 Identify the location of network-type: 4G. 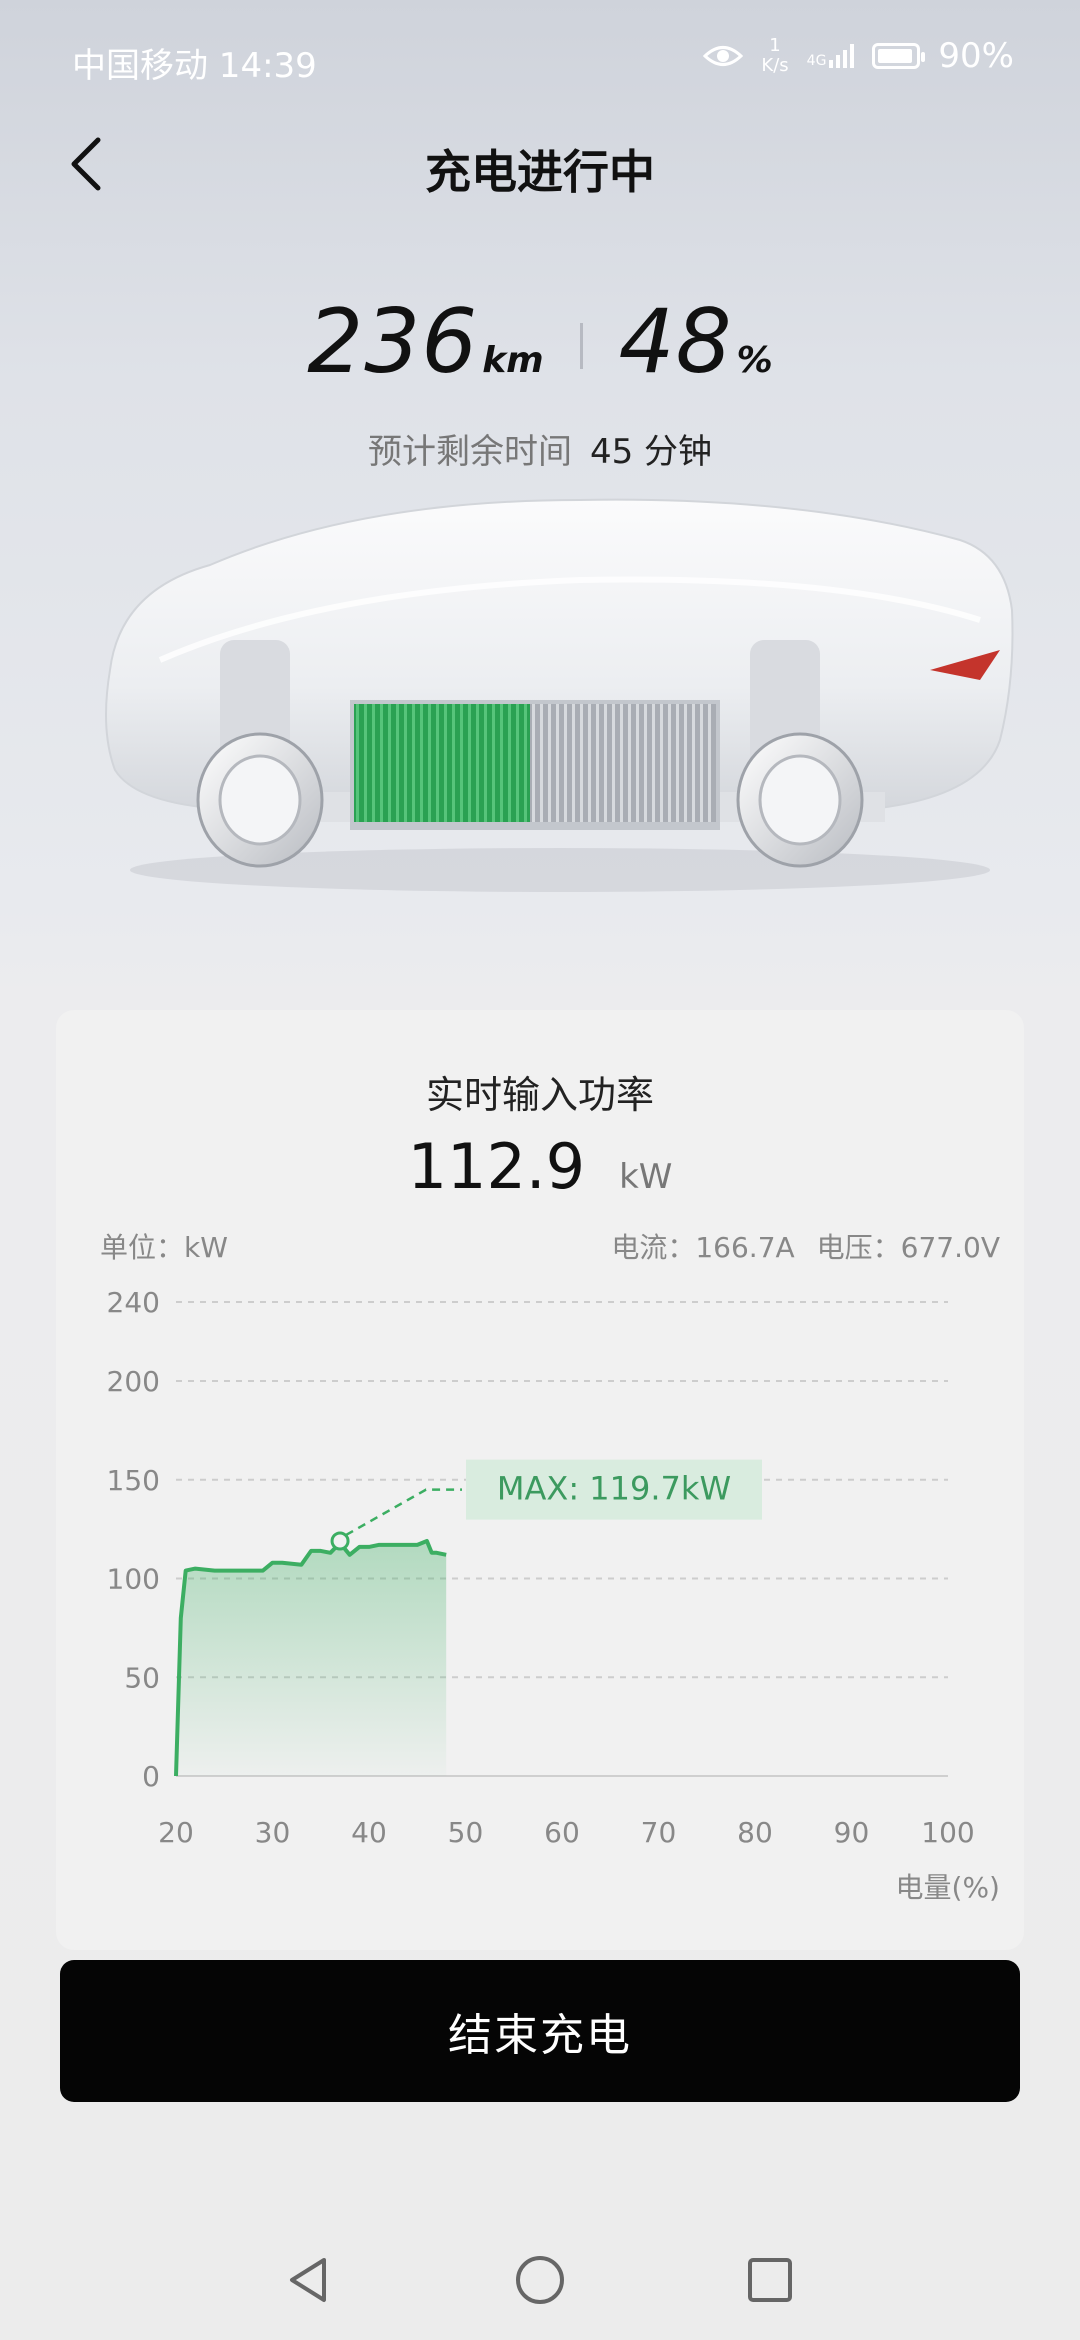
(816, 61).